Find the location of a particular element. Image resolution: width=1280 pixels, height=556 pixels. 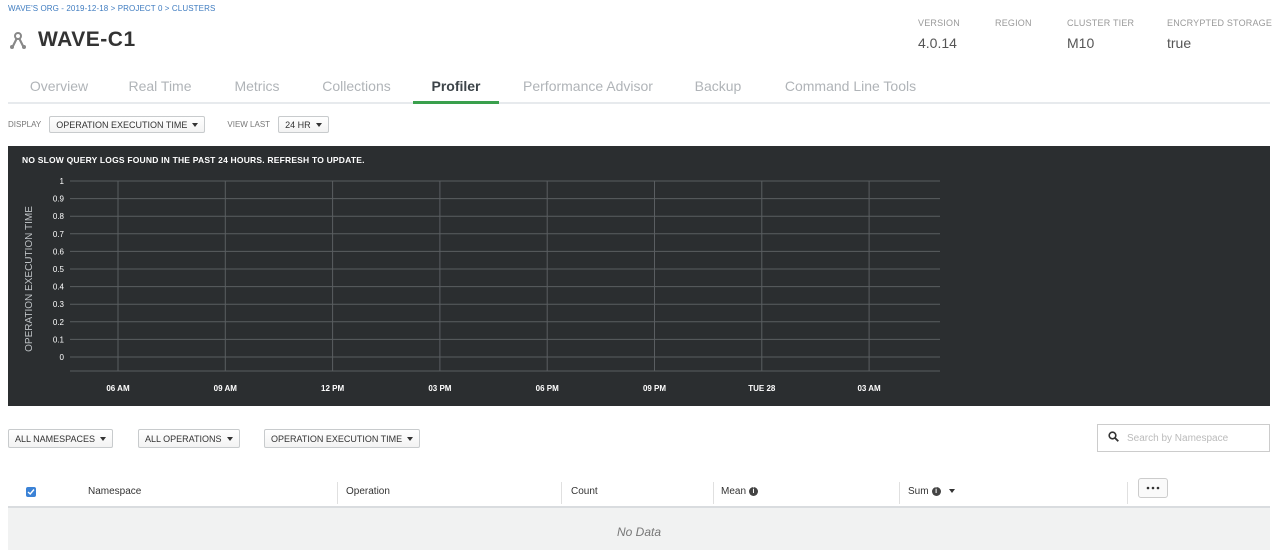

y-tick-label: 0.6 is located at coordinates (59, 251).